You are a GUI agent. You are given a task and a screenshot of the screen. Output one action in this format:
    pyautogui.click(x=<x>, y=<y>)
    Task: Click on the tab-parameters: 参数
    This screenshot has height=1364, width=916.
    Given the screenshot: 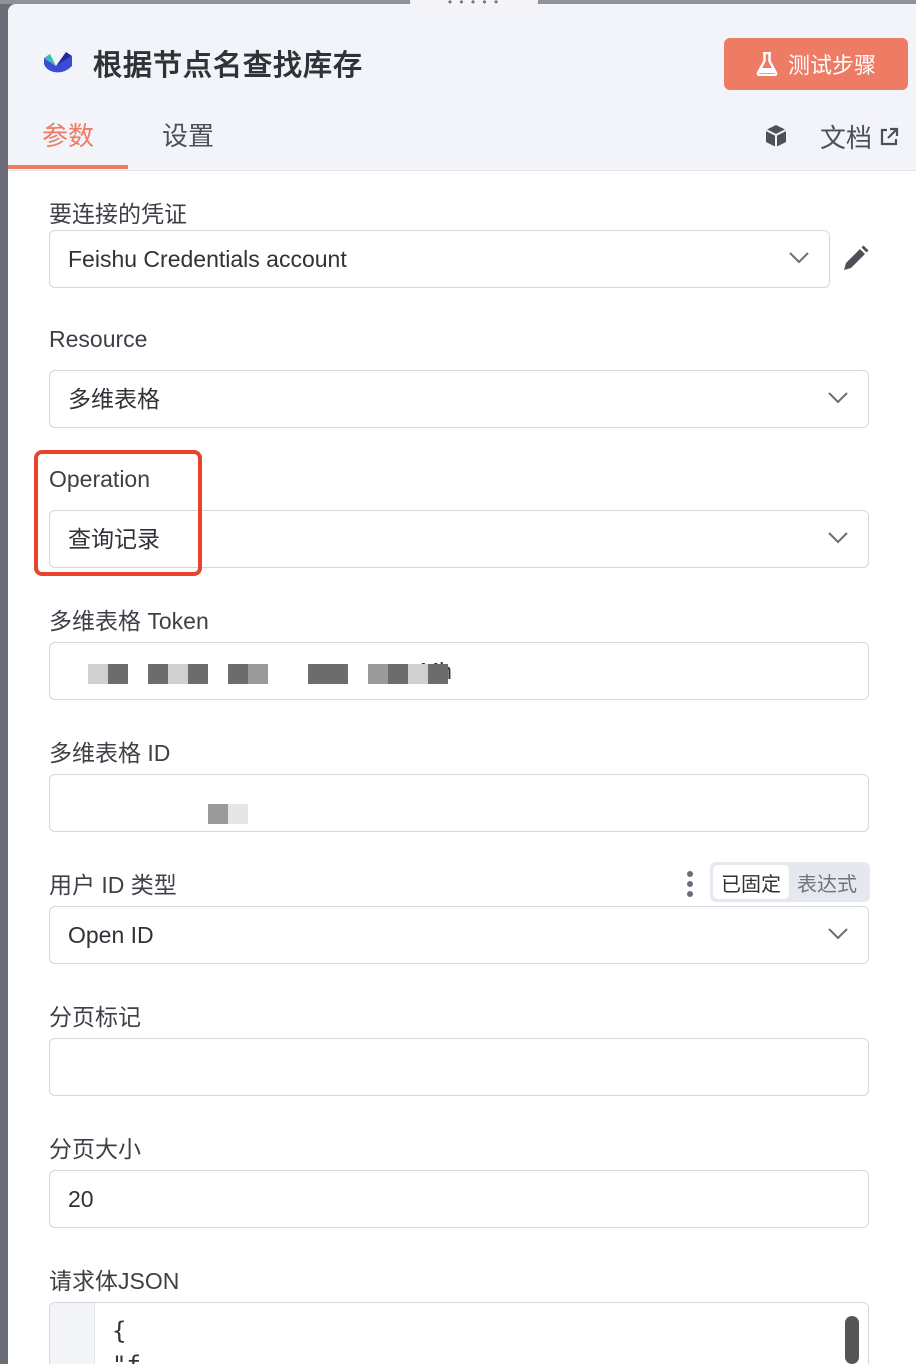 What is the action you would take?
    pyautogui.click(x=68, y=134)
    